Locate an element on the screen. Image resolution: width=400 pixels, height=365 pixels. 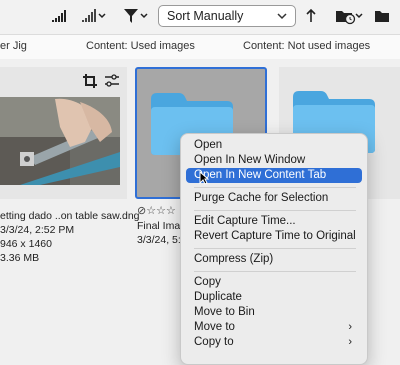
menu-item-open: Open is located at coordinates (274, 145).